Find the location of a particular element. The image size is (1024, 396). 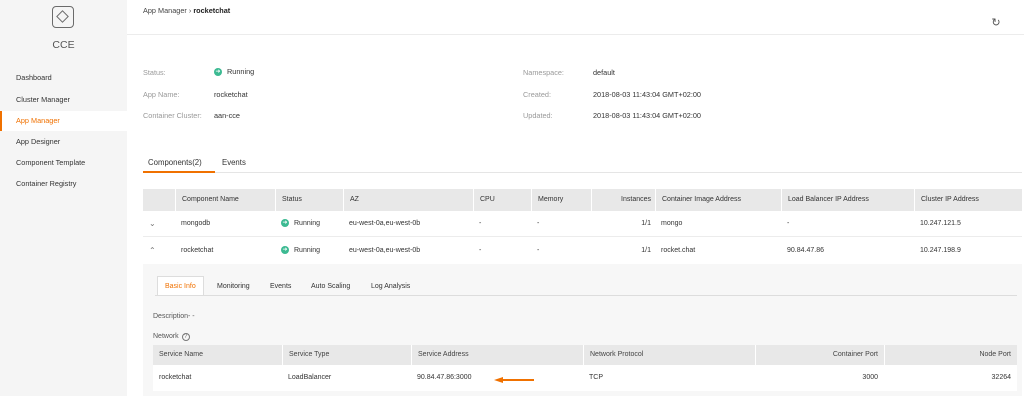

service-container-port: 3000 is located at coordinates (870, 377).